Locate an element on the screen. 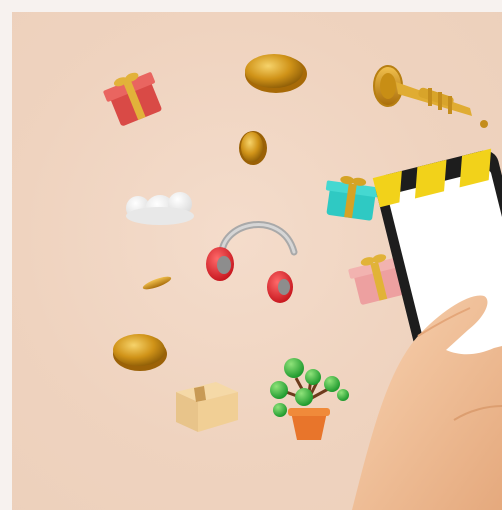  gift-box-red is located at coordinates (132, 99).